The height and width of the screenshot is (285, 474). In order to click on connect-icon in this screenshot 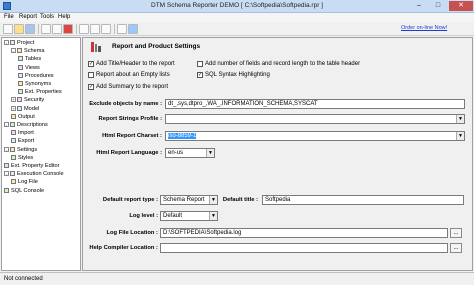, I will do `click(46, 29)`.